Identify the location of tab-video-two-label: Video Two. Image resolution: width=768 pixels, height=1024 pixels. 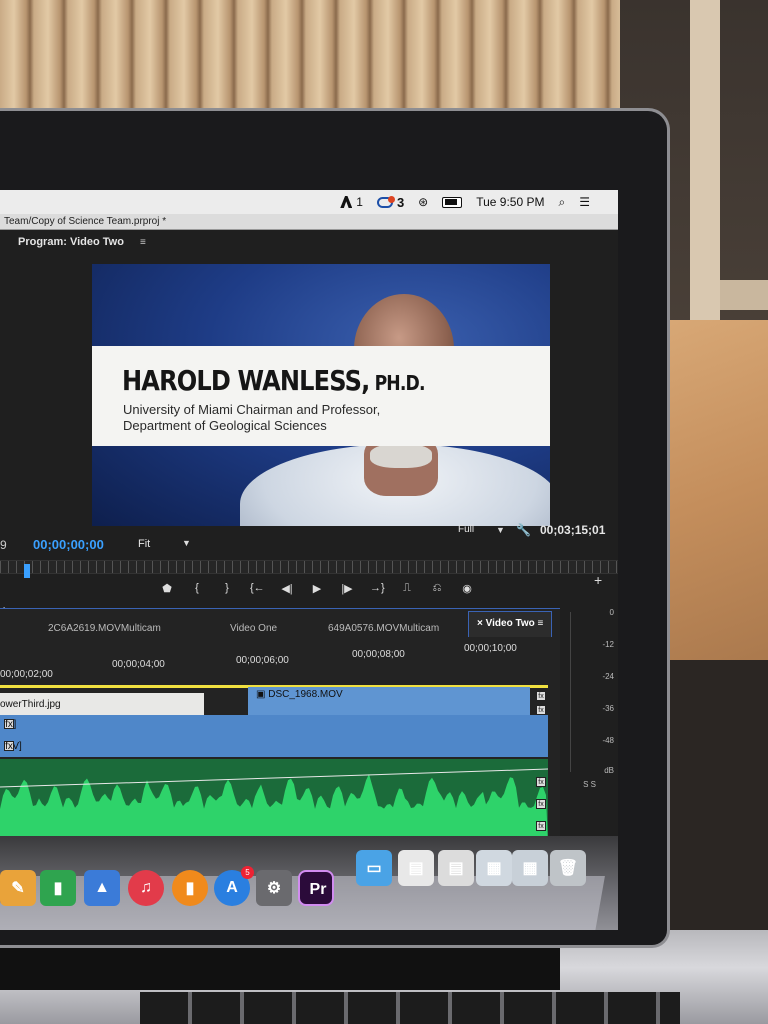
(510, 623).